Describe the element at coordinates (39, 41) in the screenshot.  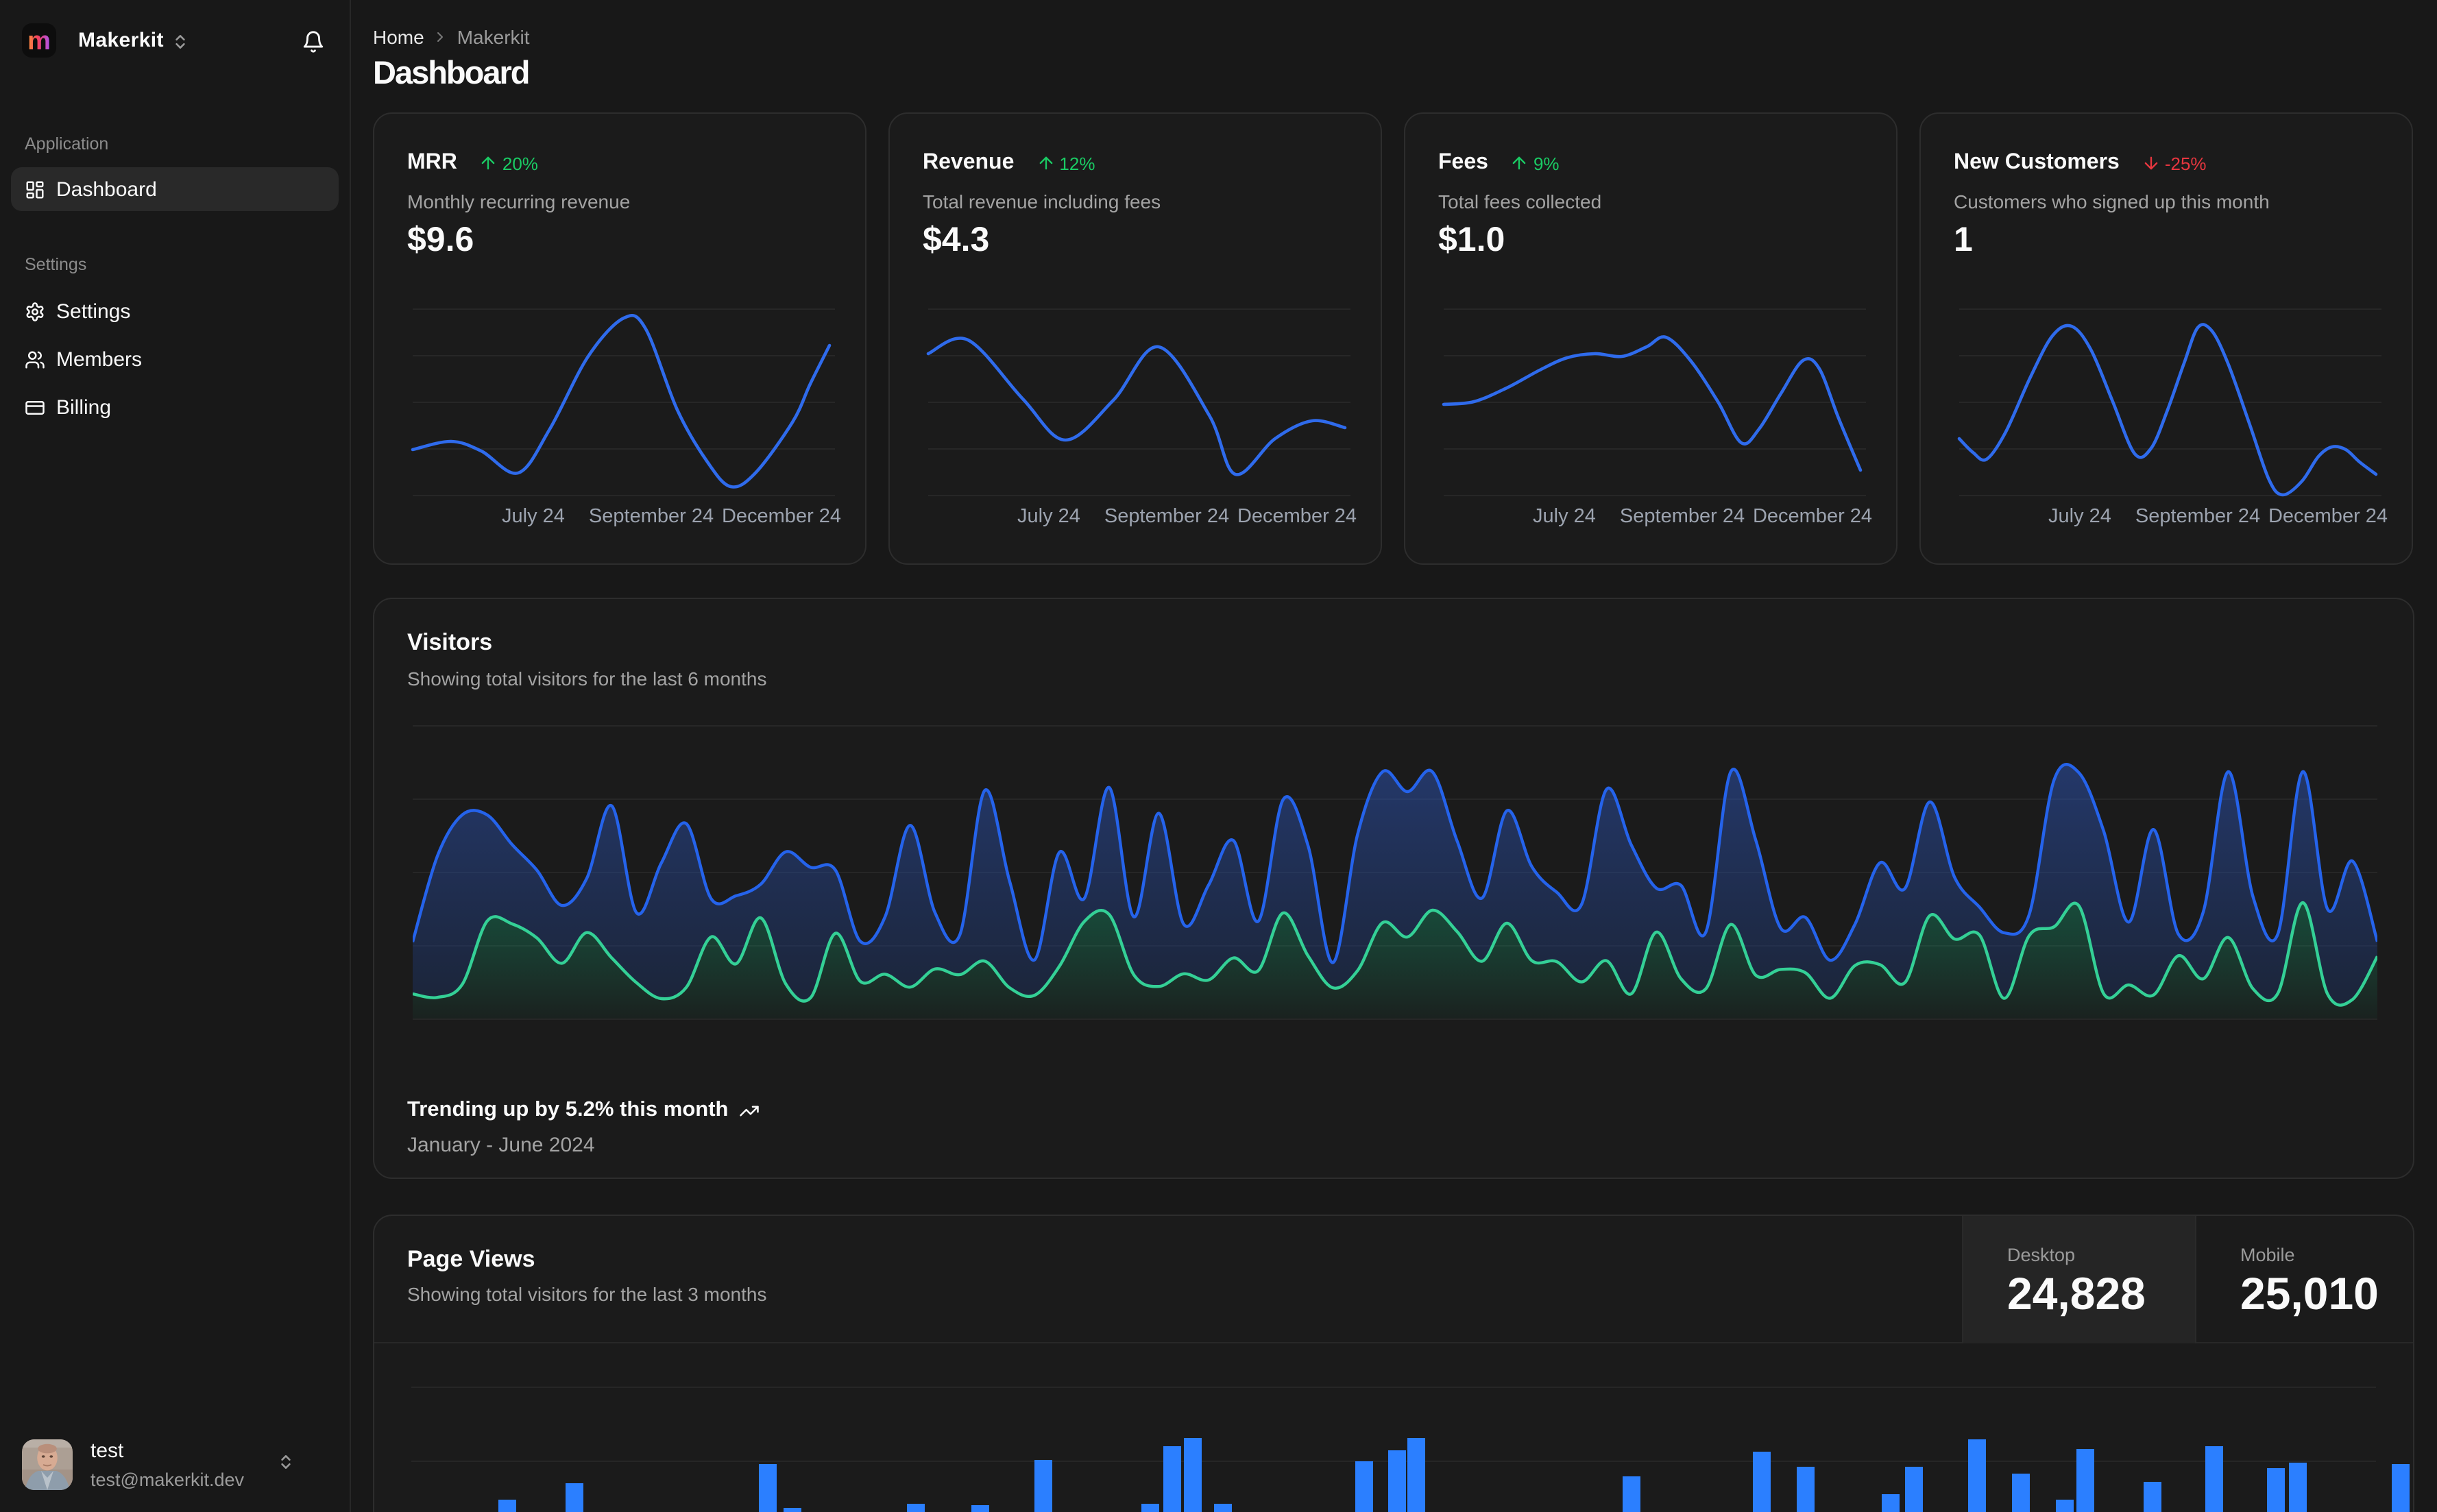
I see `svg-text: m` at that location.